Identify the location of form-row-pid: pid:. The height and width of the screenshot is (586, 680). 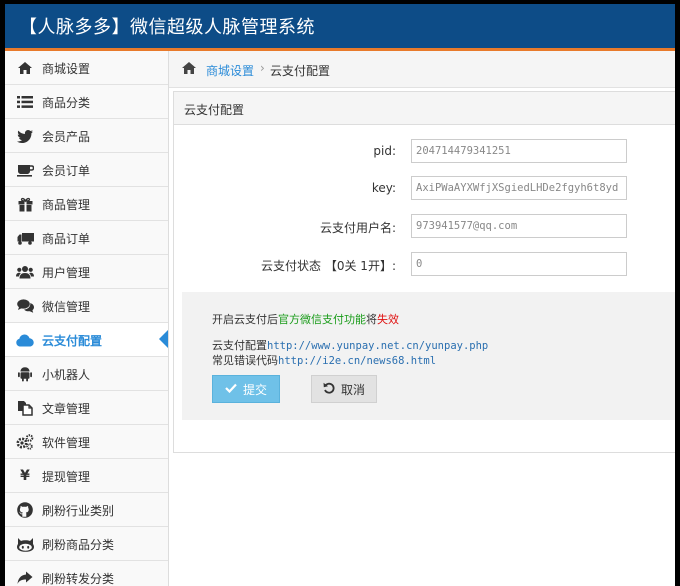
(424, 151).